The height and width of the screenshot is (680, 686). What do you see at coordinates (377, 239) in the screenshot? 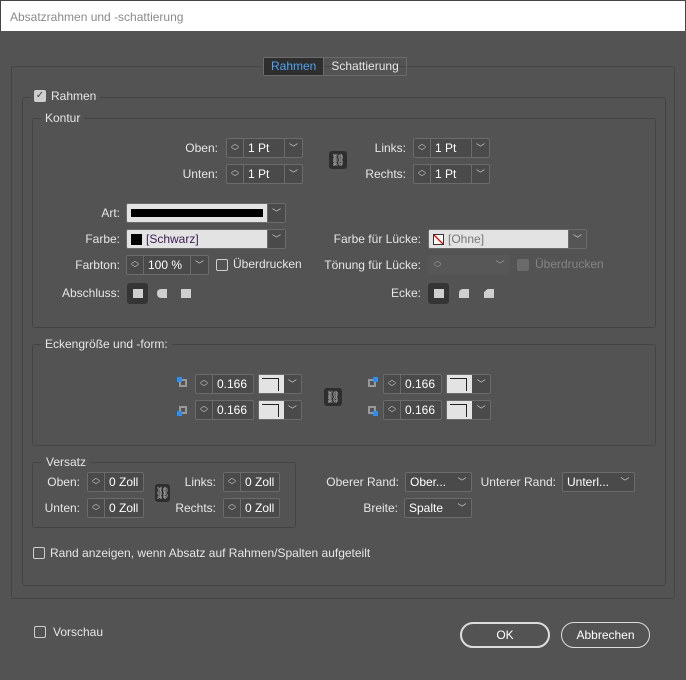
I see `farbe-luecke-label: Farbe für Lücke:` at bounding box center [377, 239].